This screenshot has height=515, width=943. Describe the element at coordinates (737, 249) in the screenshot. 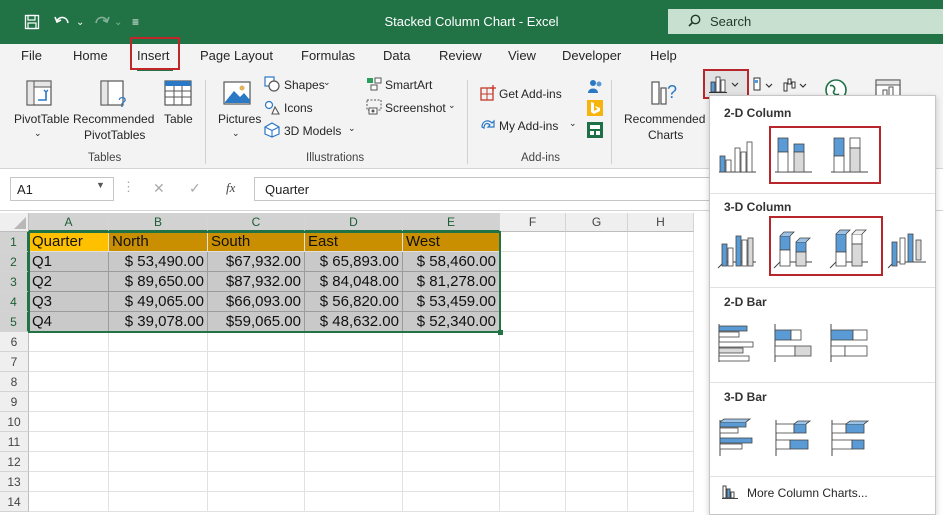

I see `3d-clustered-column-chart-option` at that location.